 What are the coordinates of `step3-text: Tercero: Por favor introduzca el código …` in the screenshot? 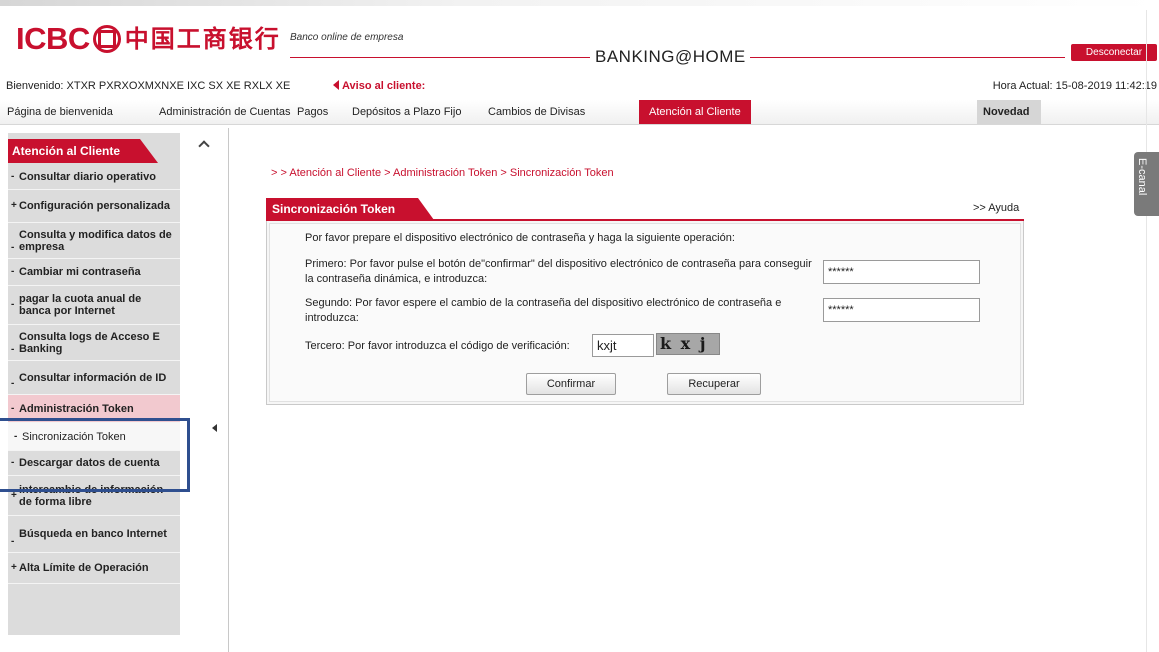 It's located at (437, 346).